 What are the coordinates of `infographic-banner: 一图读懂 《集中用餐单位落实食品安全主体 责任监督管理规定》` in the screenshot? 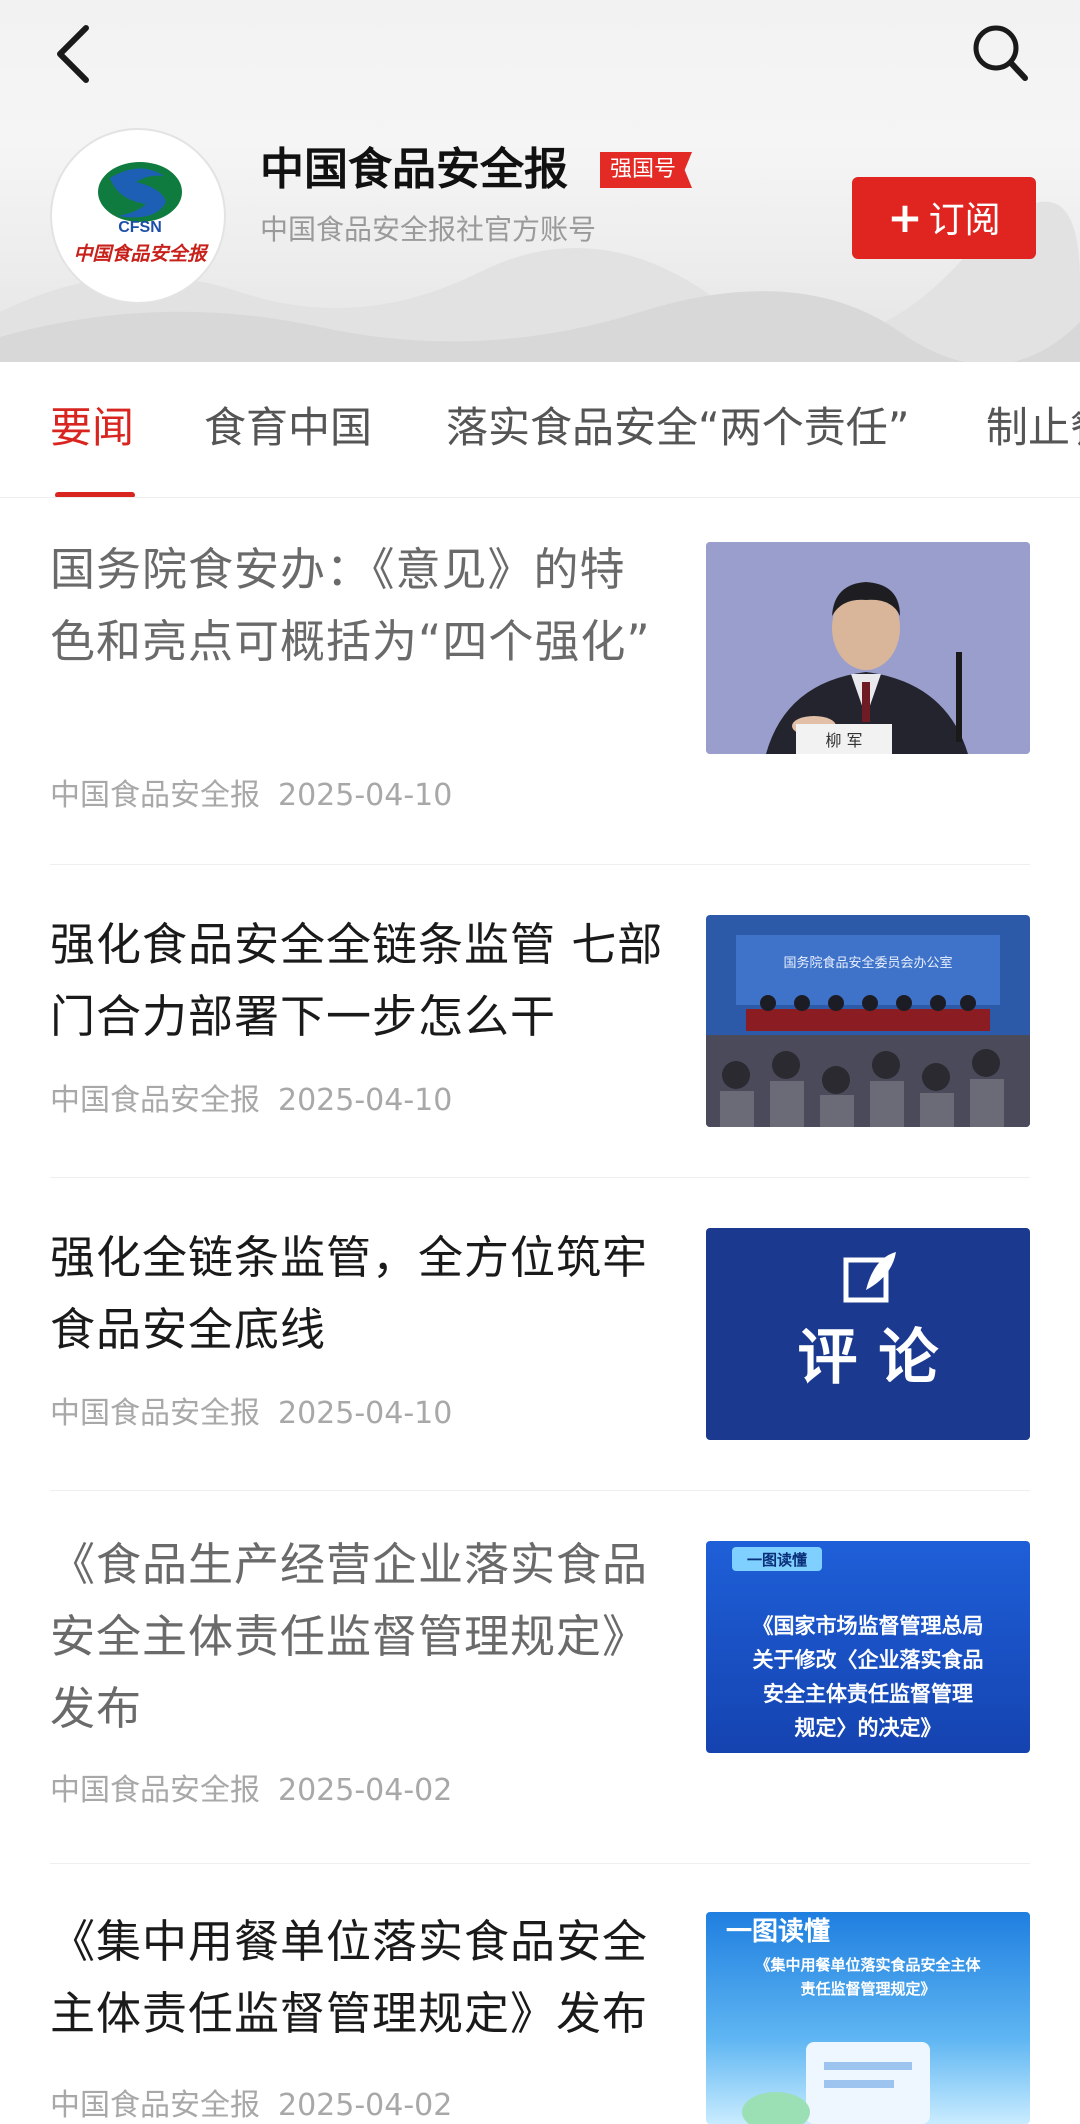 It's located at (868, 2018).